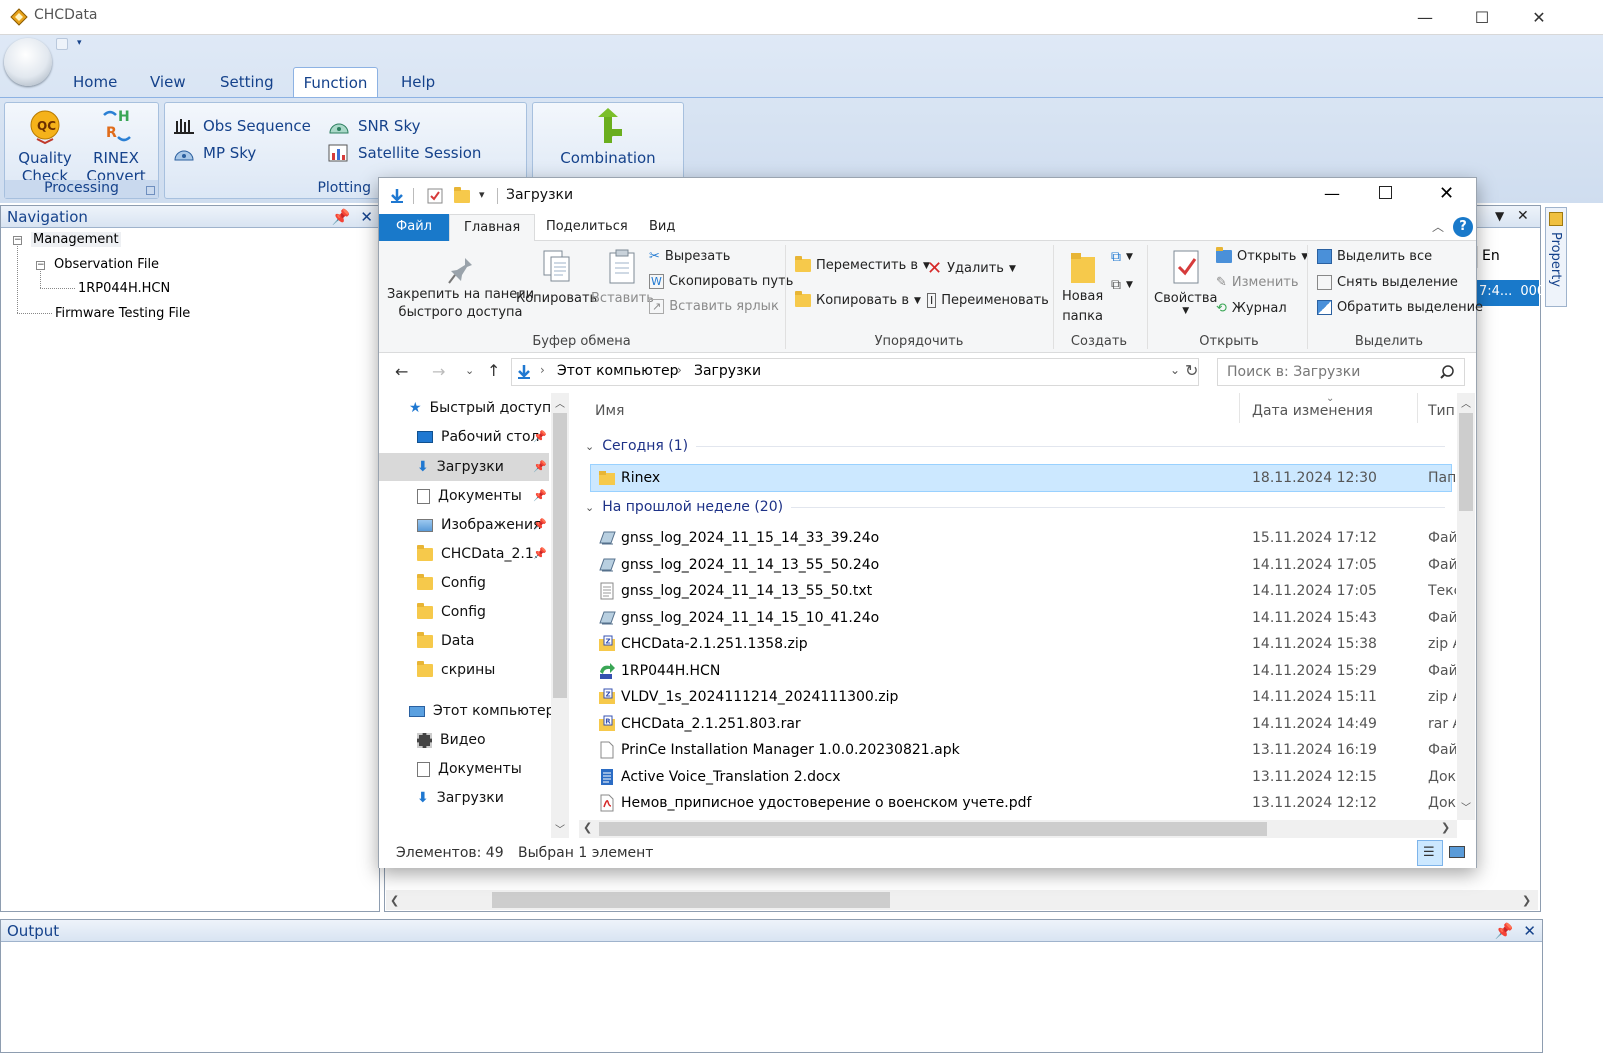  Describe the element at coordinates (116, 146) in the screenshot. I see `rinex-convert-button: H R RINEX Convert` at that location.